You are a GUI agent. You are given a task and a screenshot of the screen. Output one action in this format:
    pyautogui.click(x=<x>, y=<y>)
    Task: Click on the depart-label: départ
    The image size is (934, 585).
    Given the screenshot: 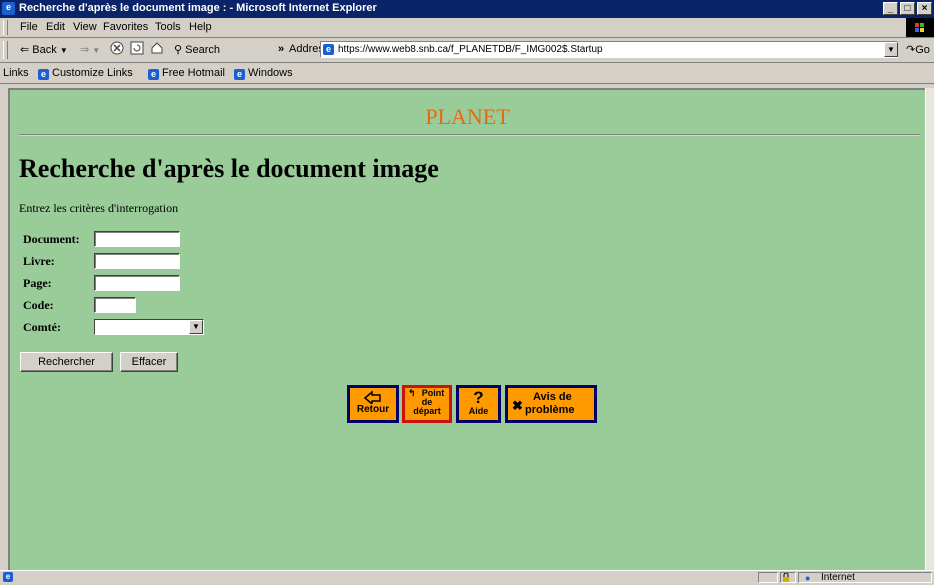 What is the action you would take?
    pyautogui.click(x=427, y=411)
    